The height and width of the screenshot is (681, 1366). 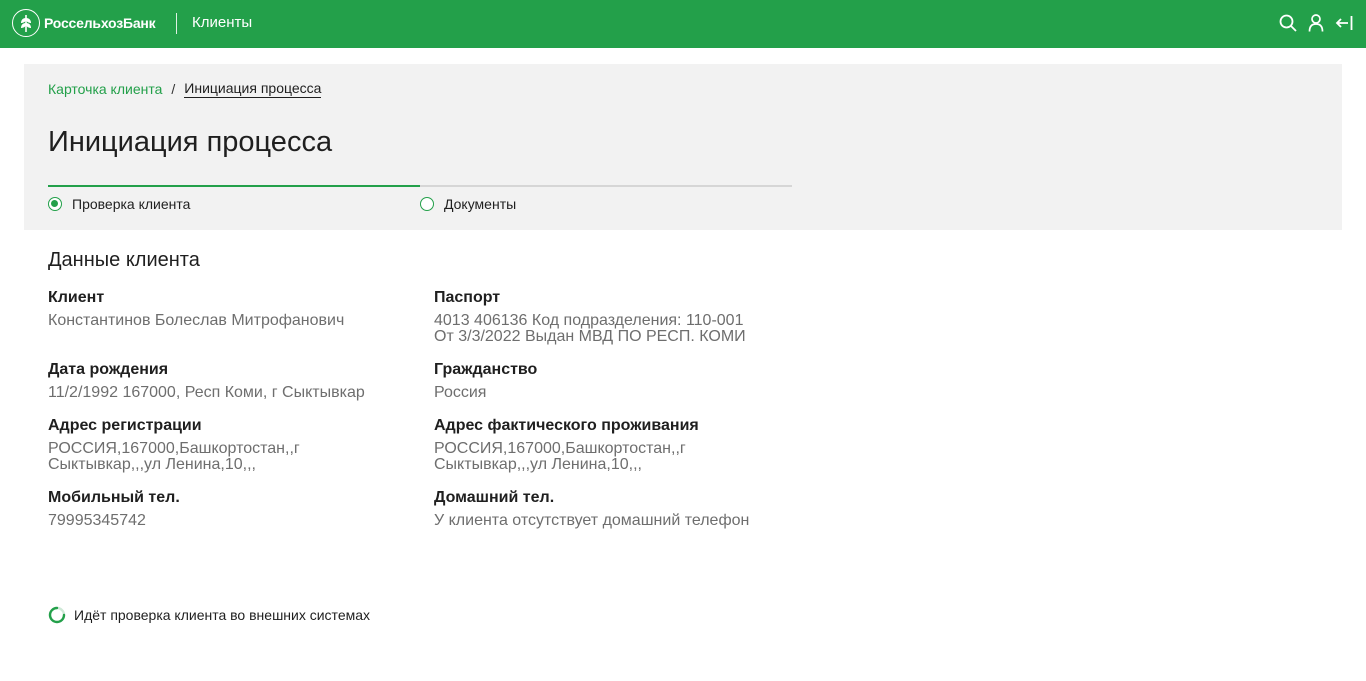 I want to click on field-label: Гражданство, so click(x=486, y=369).